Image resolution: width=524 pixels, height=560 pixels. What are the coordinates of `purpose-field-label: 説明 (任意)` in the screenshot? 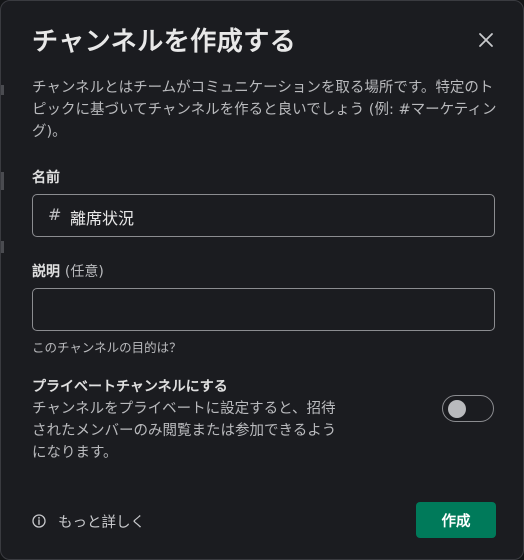 It's located at (68, 271).